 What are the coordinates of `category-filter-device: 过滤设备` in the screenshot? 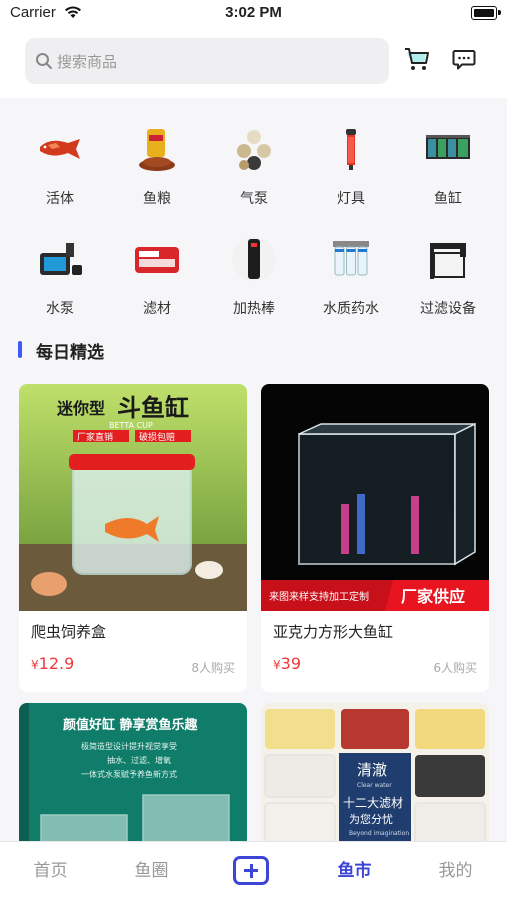 It's located at (448, 270).